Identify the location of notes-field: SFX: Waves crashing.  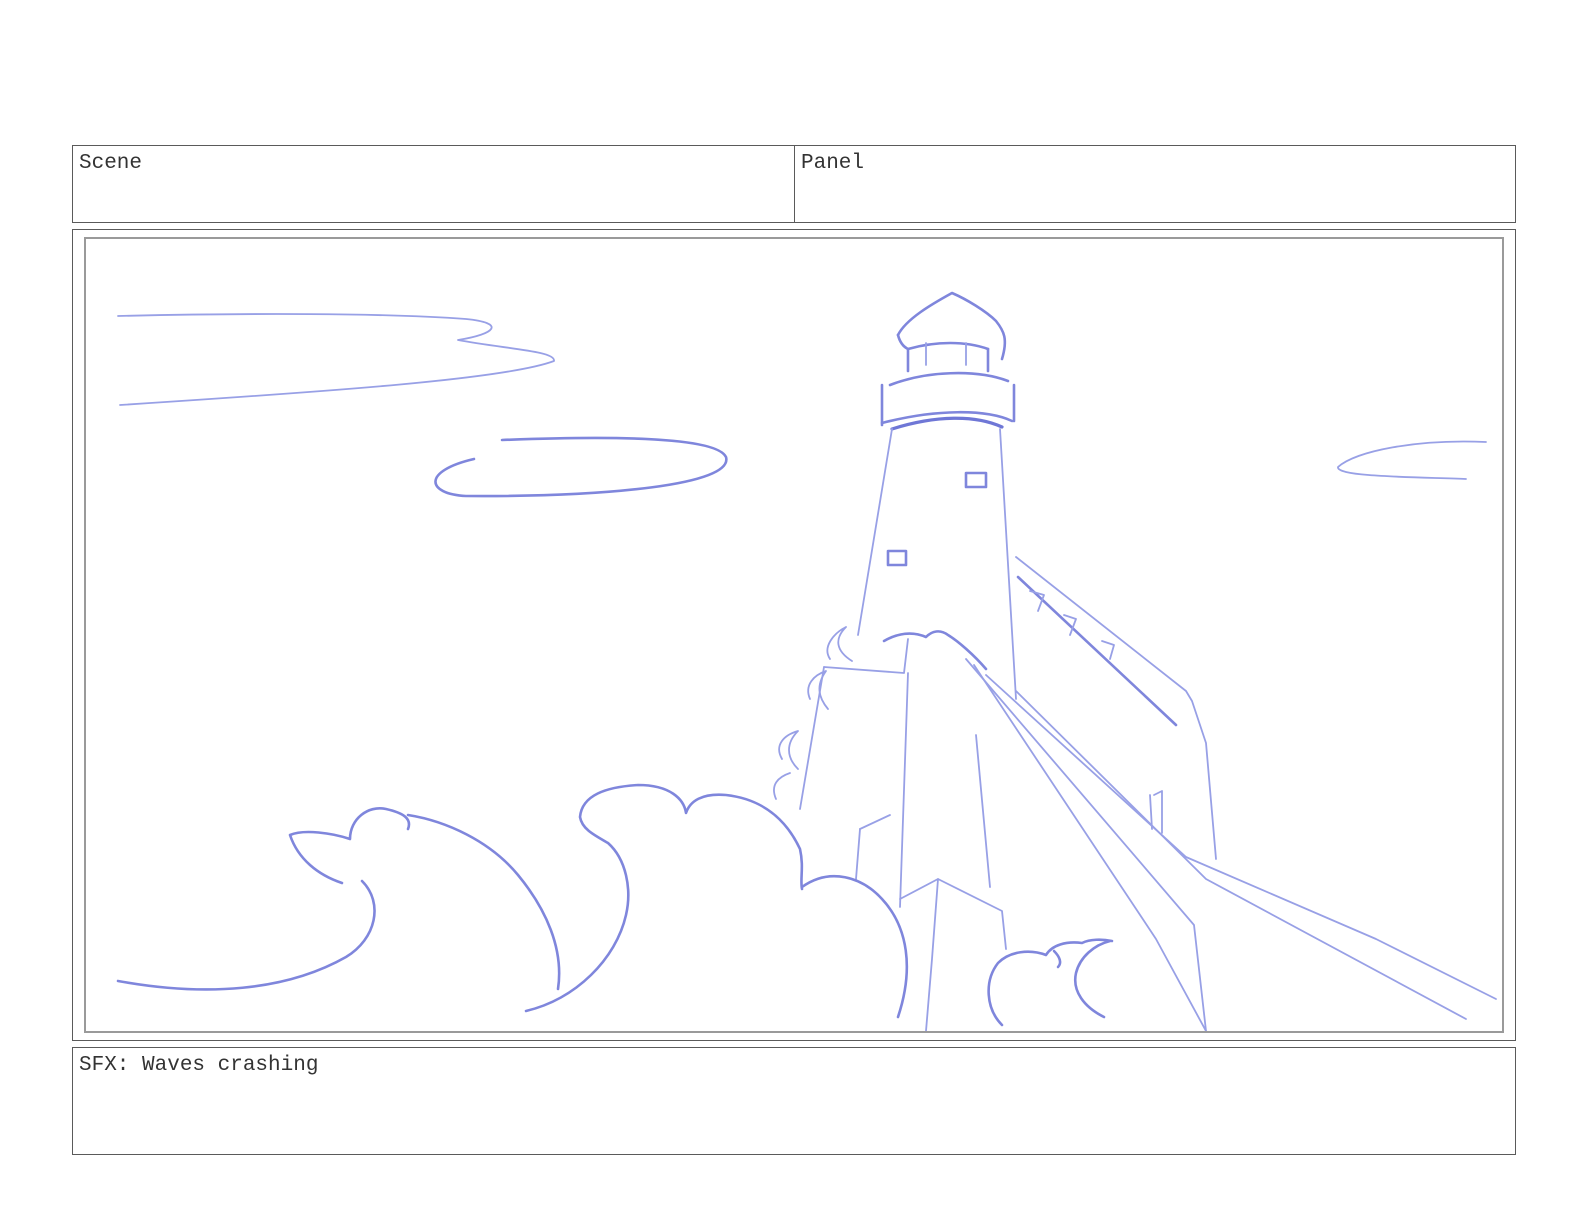
(794, 1101).